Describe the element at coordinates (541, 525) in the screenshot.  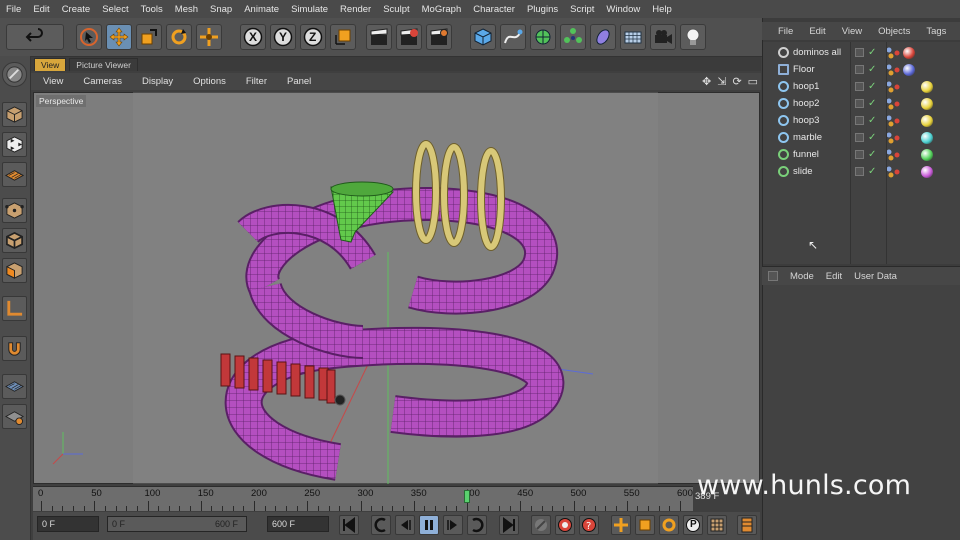
I see `record-active-objects-button` at that location.